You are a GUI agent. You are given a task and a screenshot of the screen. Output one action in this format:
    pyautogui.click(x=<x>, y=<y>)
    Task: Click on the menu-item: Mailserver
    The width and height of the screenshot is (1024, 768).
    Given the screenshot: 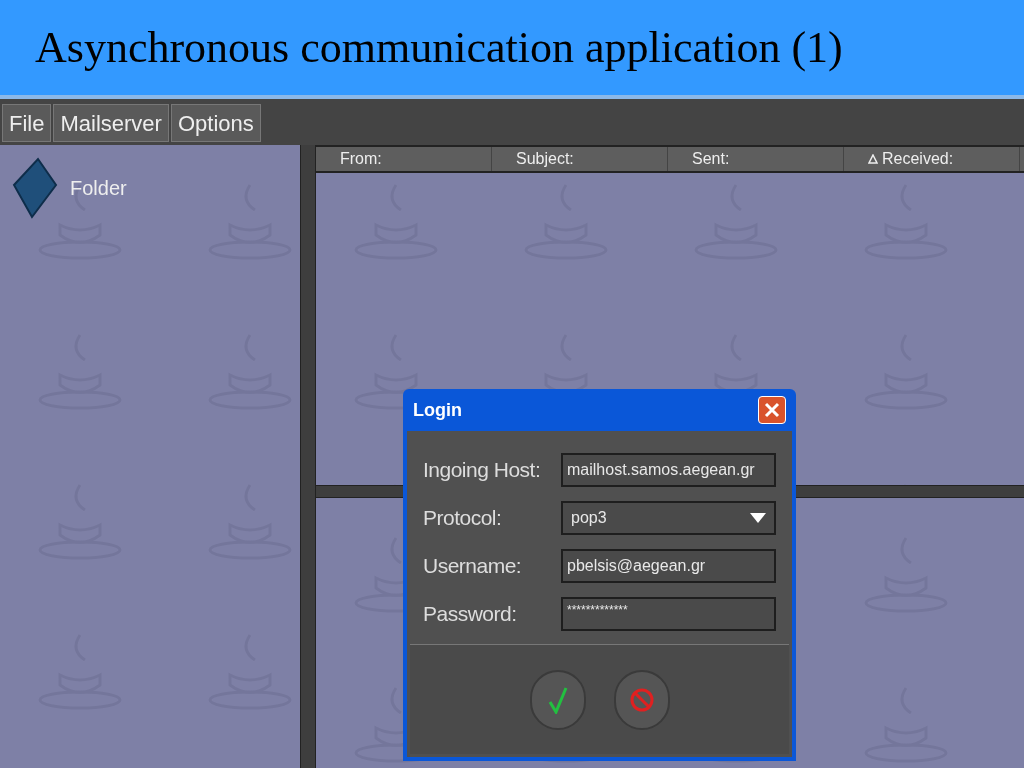 What is the action you would take?
    pyautogui.click(x=111, y=123)
    